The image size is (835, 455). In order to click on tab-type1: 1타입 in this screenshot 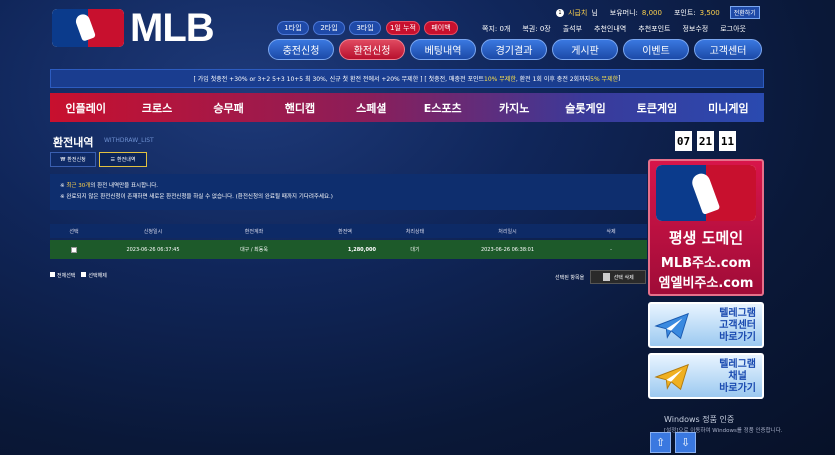, I will do `click(293, 28)`.